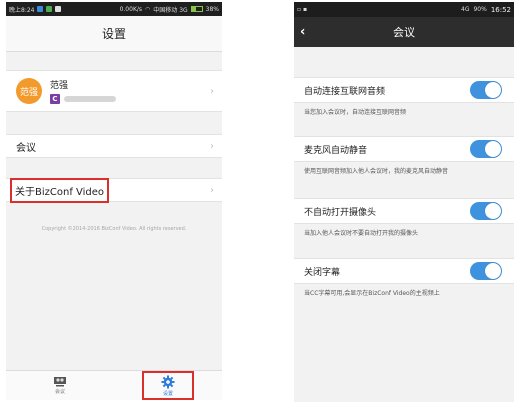  What do you see at coordinates (302, 9) in the screenshot?
I see `notification-icons: ▫ ▪` at bounding box center [302, 9].